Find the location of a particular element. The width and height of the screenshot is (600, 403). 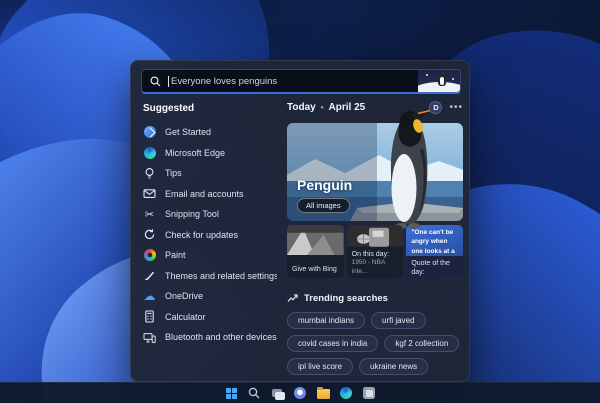

sidebar-item-calculator: Calculator is located at coordinates (209, 317).